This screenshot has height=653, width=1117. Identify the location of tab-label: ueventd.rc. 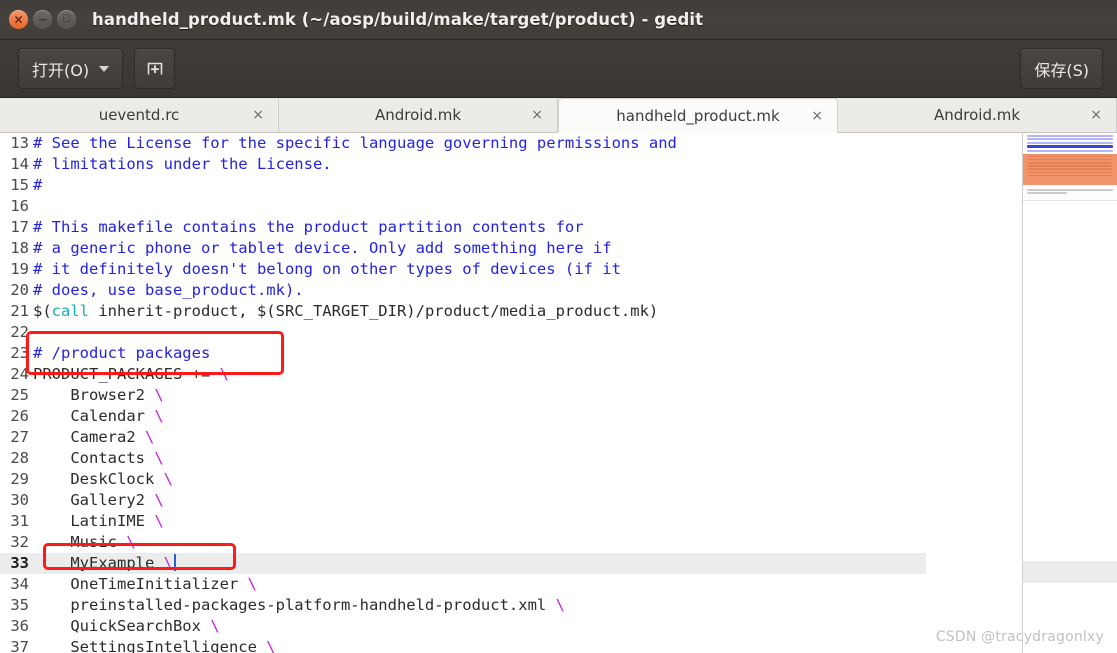
(139, 115).